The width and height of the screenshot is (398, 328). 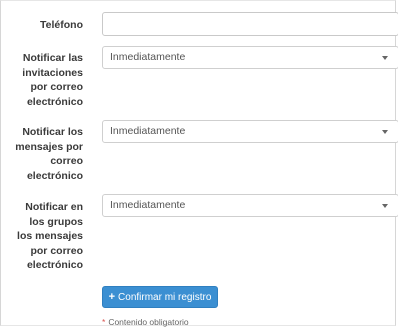 I want to click on telefono-label: Teléfono, so click(x=61, y=25).